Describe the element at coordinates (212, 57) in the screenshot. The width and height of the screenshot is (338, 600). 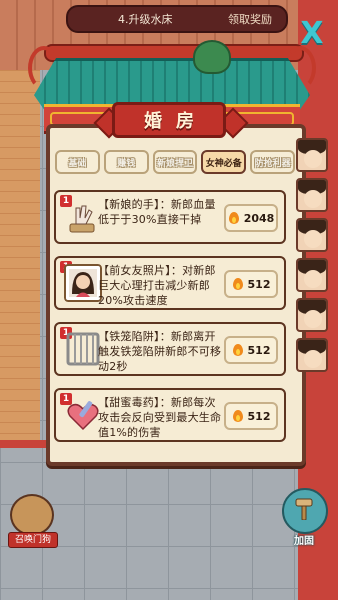
I see `plant-icon` at that location.